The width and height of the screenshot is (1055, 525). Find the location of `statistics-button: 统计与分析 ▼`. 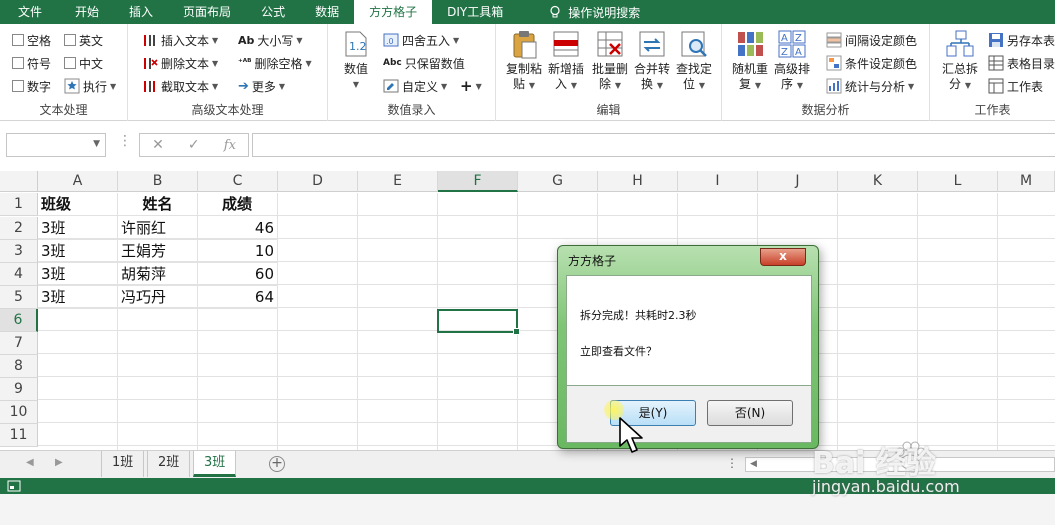

statistics-button: 统计与分析 ▼ is located at coordinates (870, 86).